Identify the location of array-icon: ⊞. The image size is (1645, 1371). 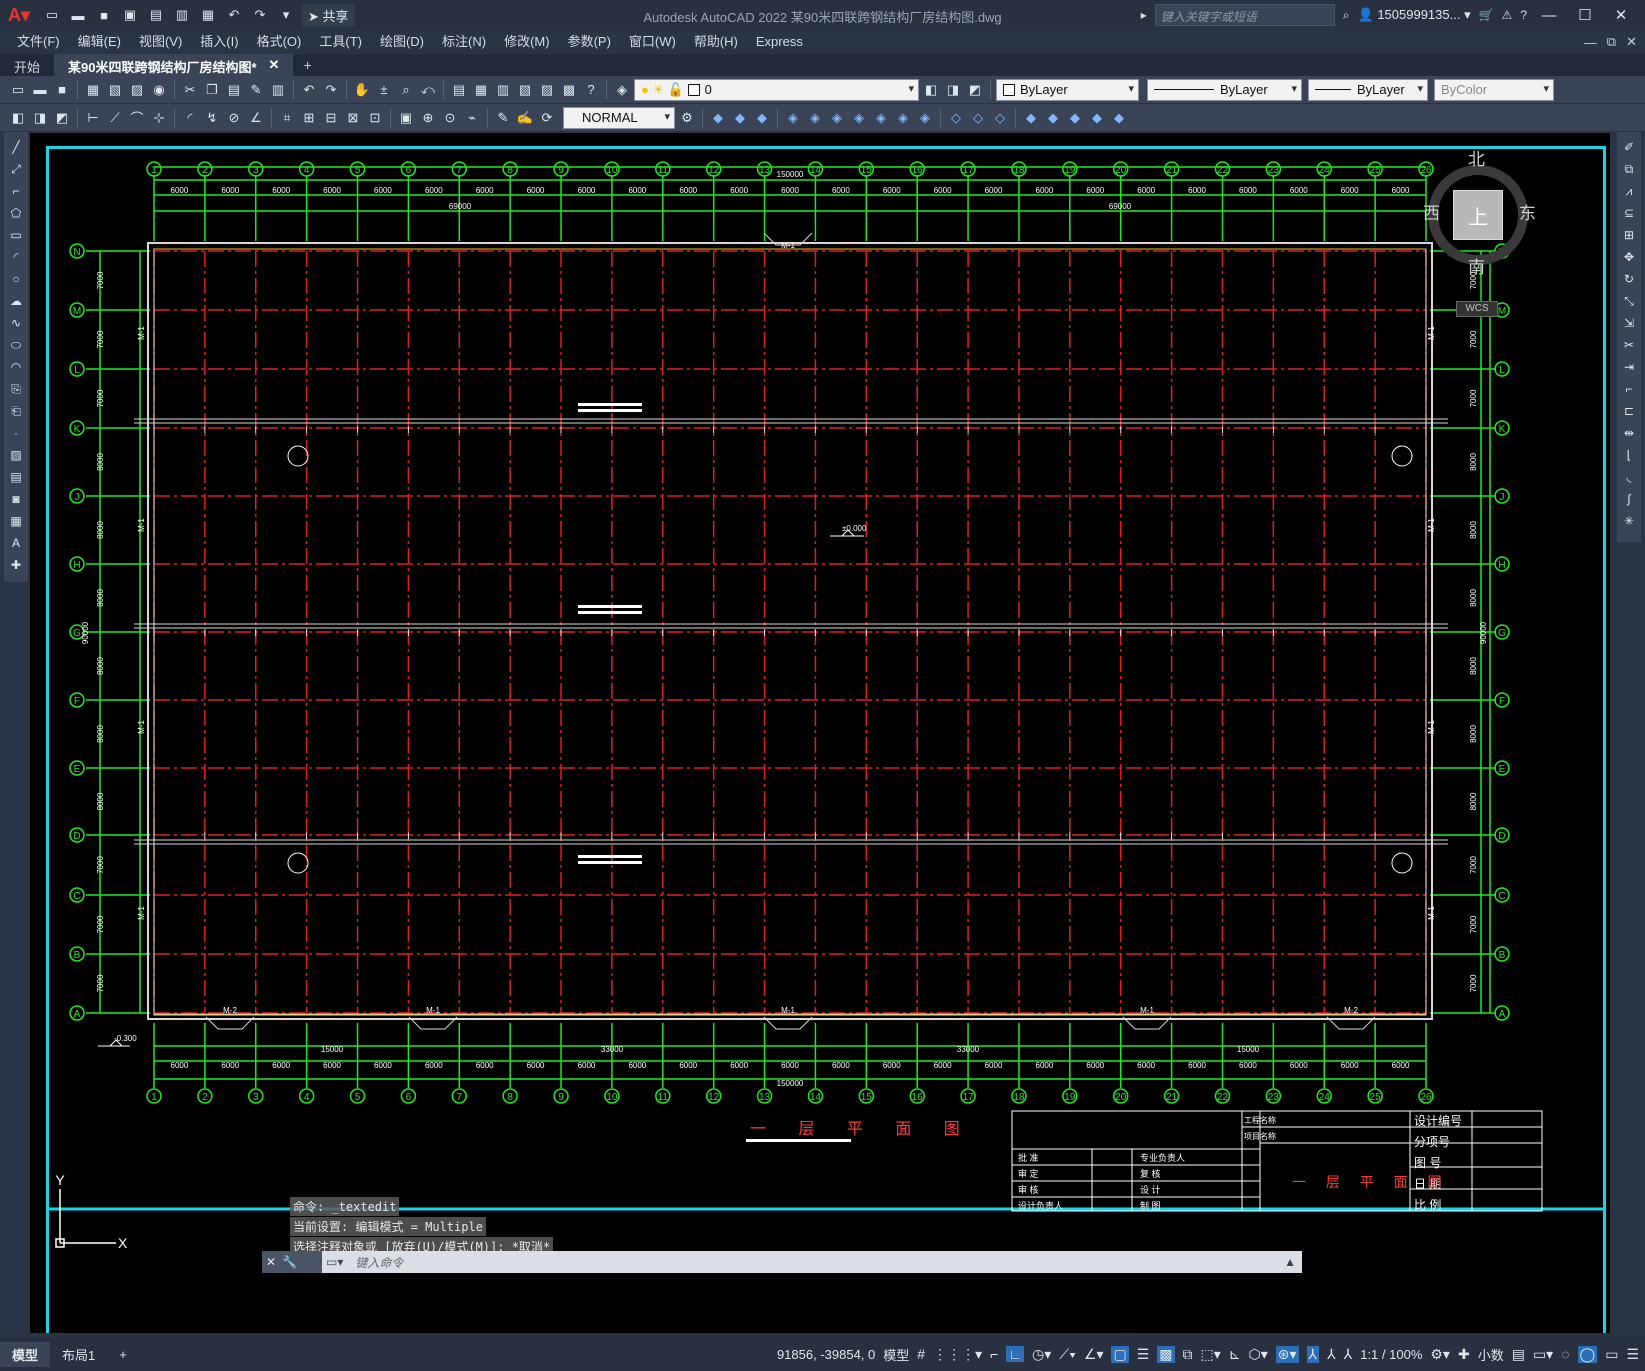
(1629, 235).